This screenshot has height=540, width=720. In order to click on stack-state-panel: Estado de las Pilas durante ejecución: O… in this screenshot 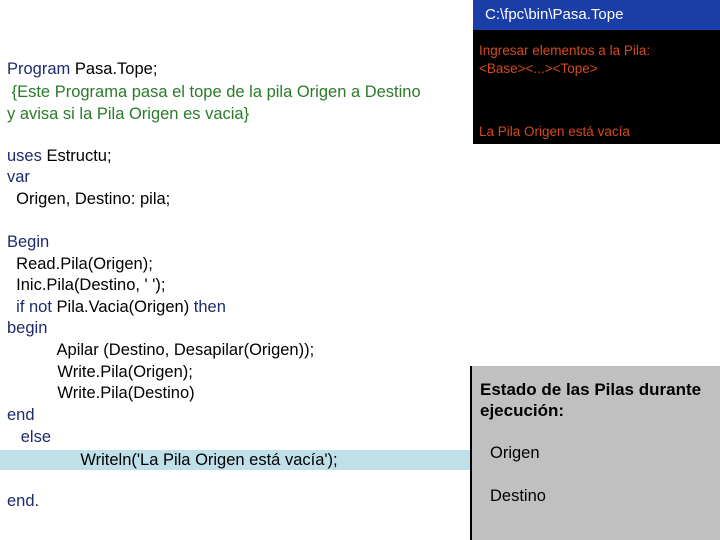, I will do `click(595, 453)`.